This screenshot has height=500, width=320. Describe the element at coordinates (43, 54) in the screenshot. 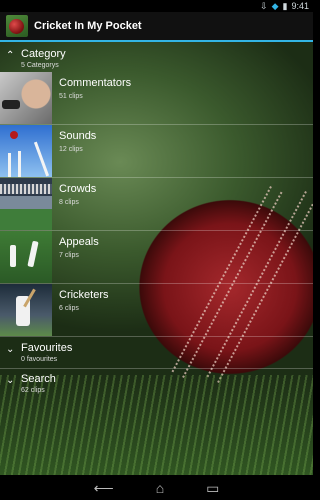

I see `category-title: Category` at that location.